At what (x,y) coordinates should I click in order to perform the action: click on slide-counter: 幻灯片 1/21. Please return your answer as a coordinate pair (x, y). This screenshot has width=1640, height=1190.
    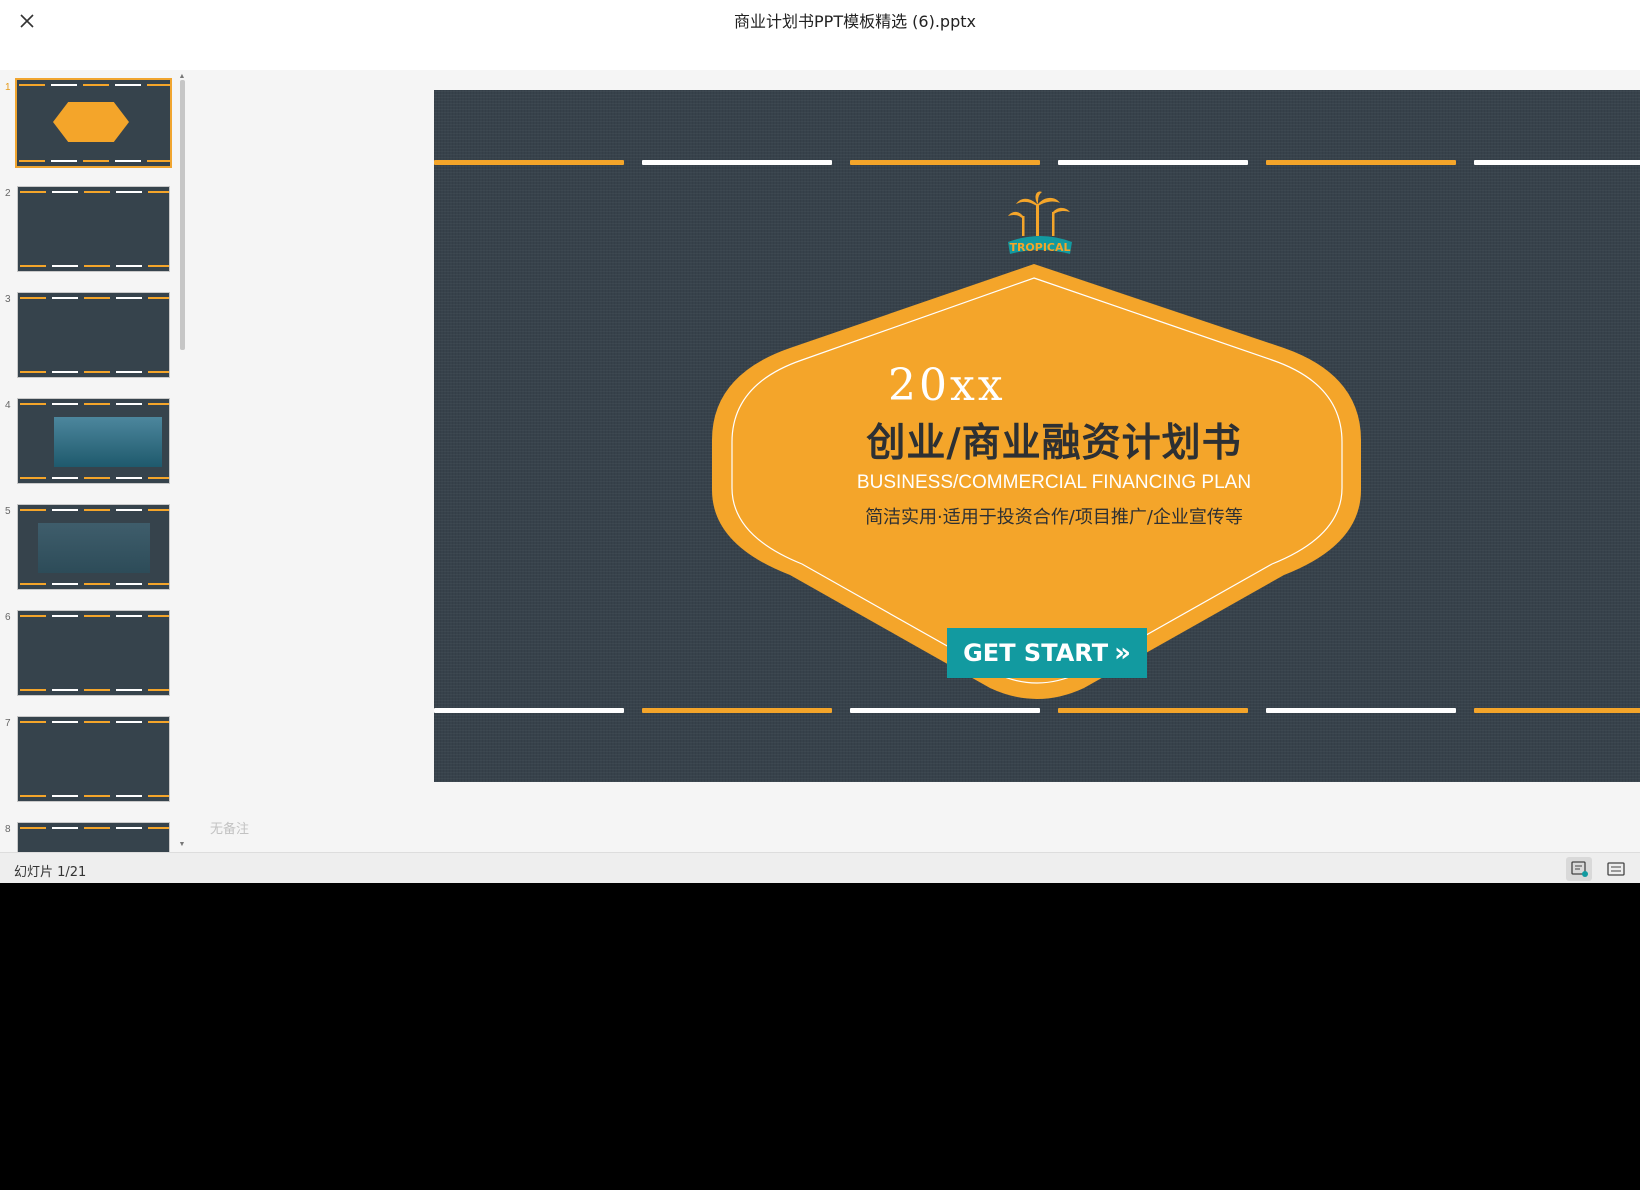
    Looking at the image, I should click on (50, 872).